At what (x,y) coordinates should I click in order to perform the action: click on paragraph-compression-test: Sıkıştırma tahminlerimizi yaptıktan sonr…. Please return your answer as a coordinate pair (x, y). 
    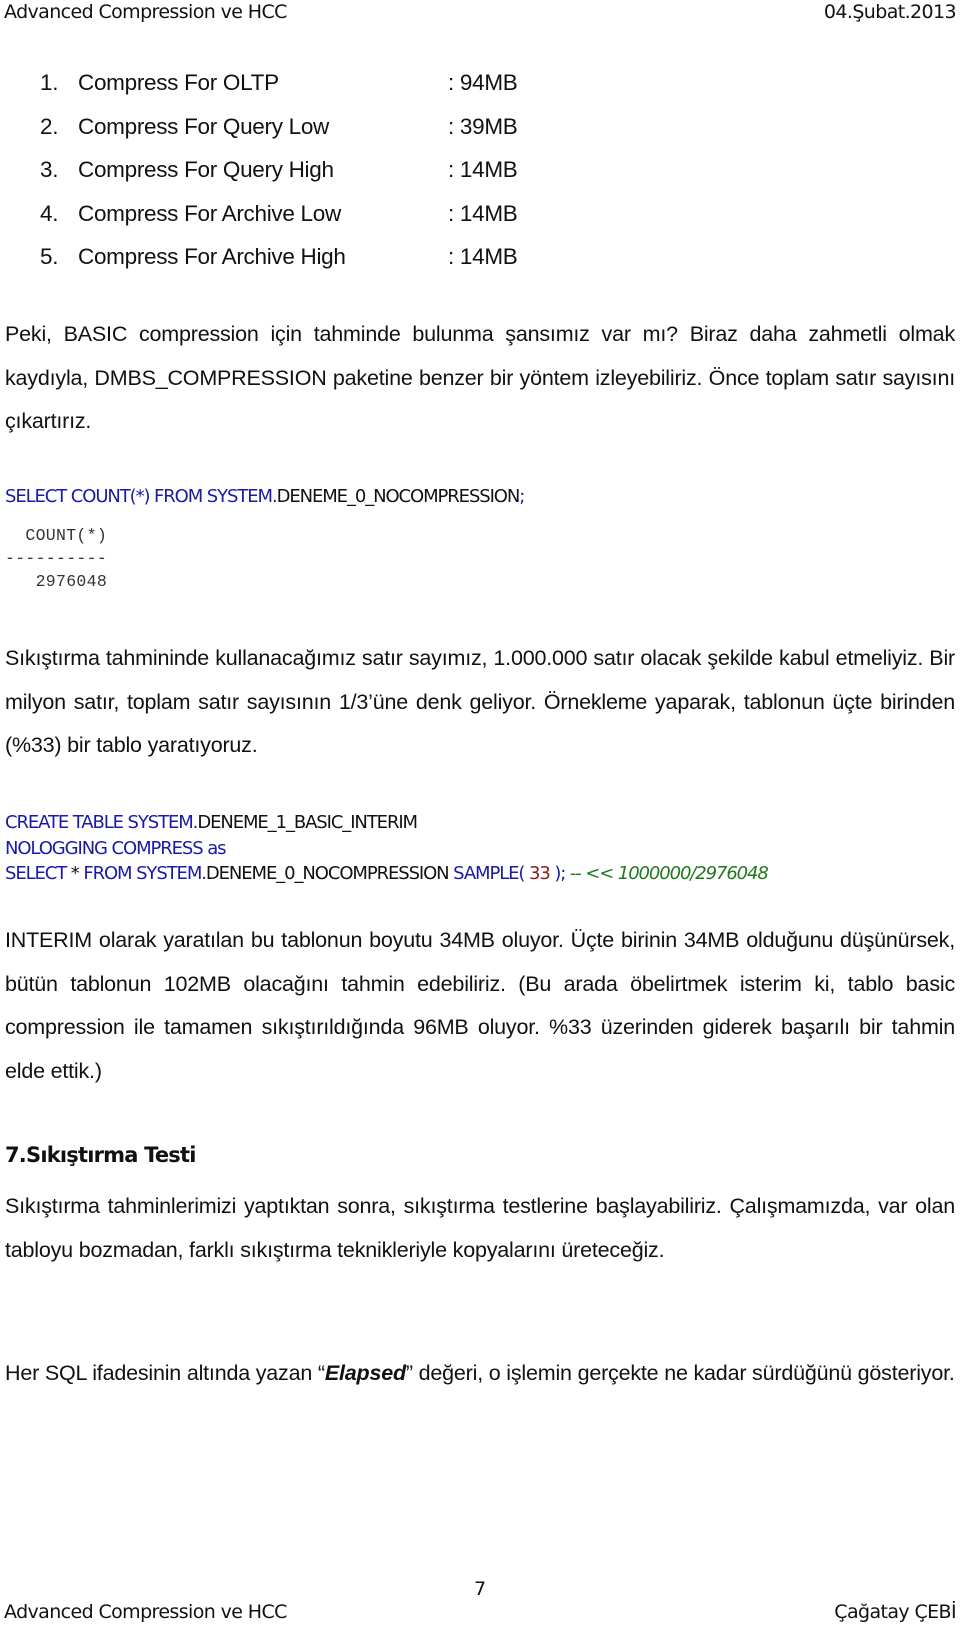
    Looking at the image, I should click on (480, 1228).